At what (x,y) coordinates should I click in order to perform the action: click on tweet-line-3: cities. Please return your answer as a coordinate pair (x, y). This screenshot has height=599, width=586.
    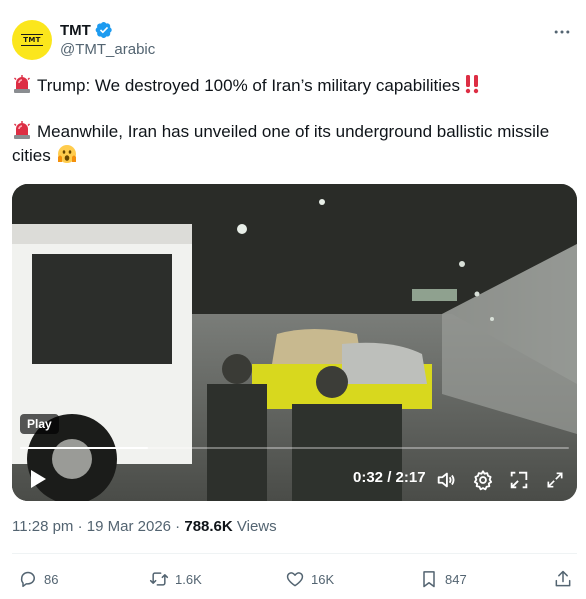
    Looking at the image, I should click on (292, 156).